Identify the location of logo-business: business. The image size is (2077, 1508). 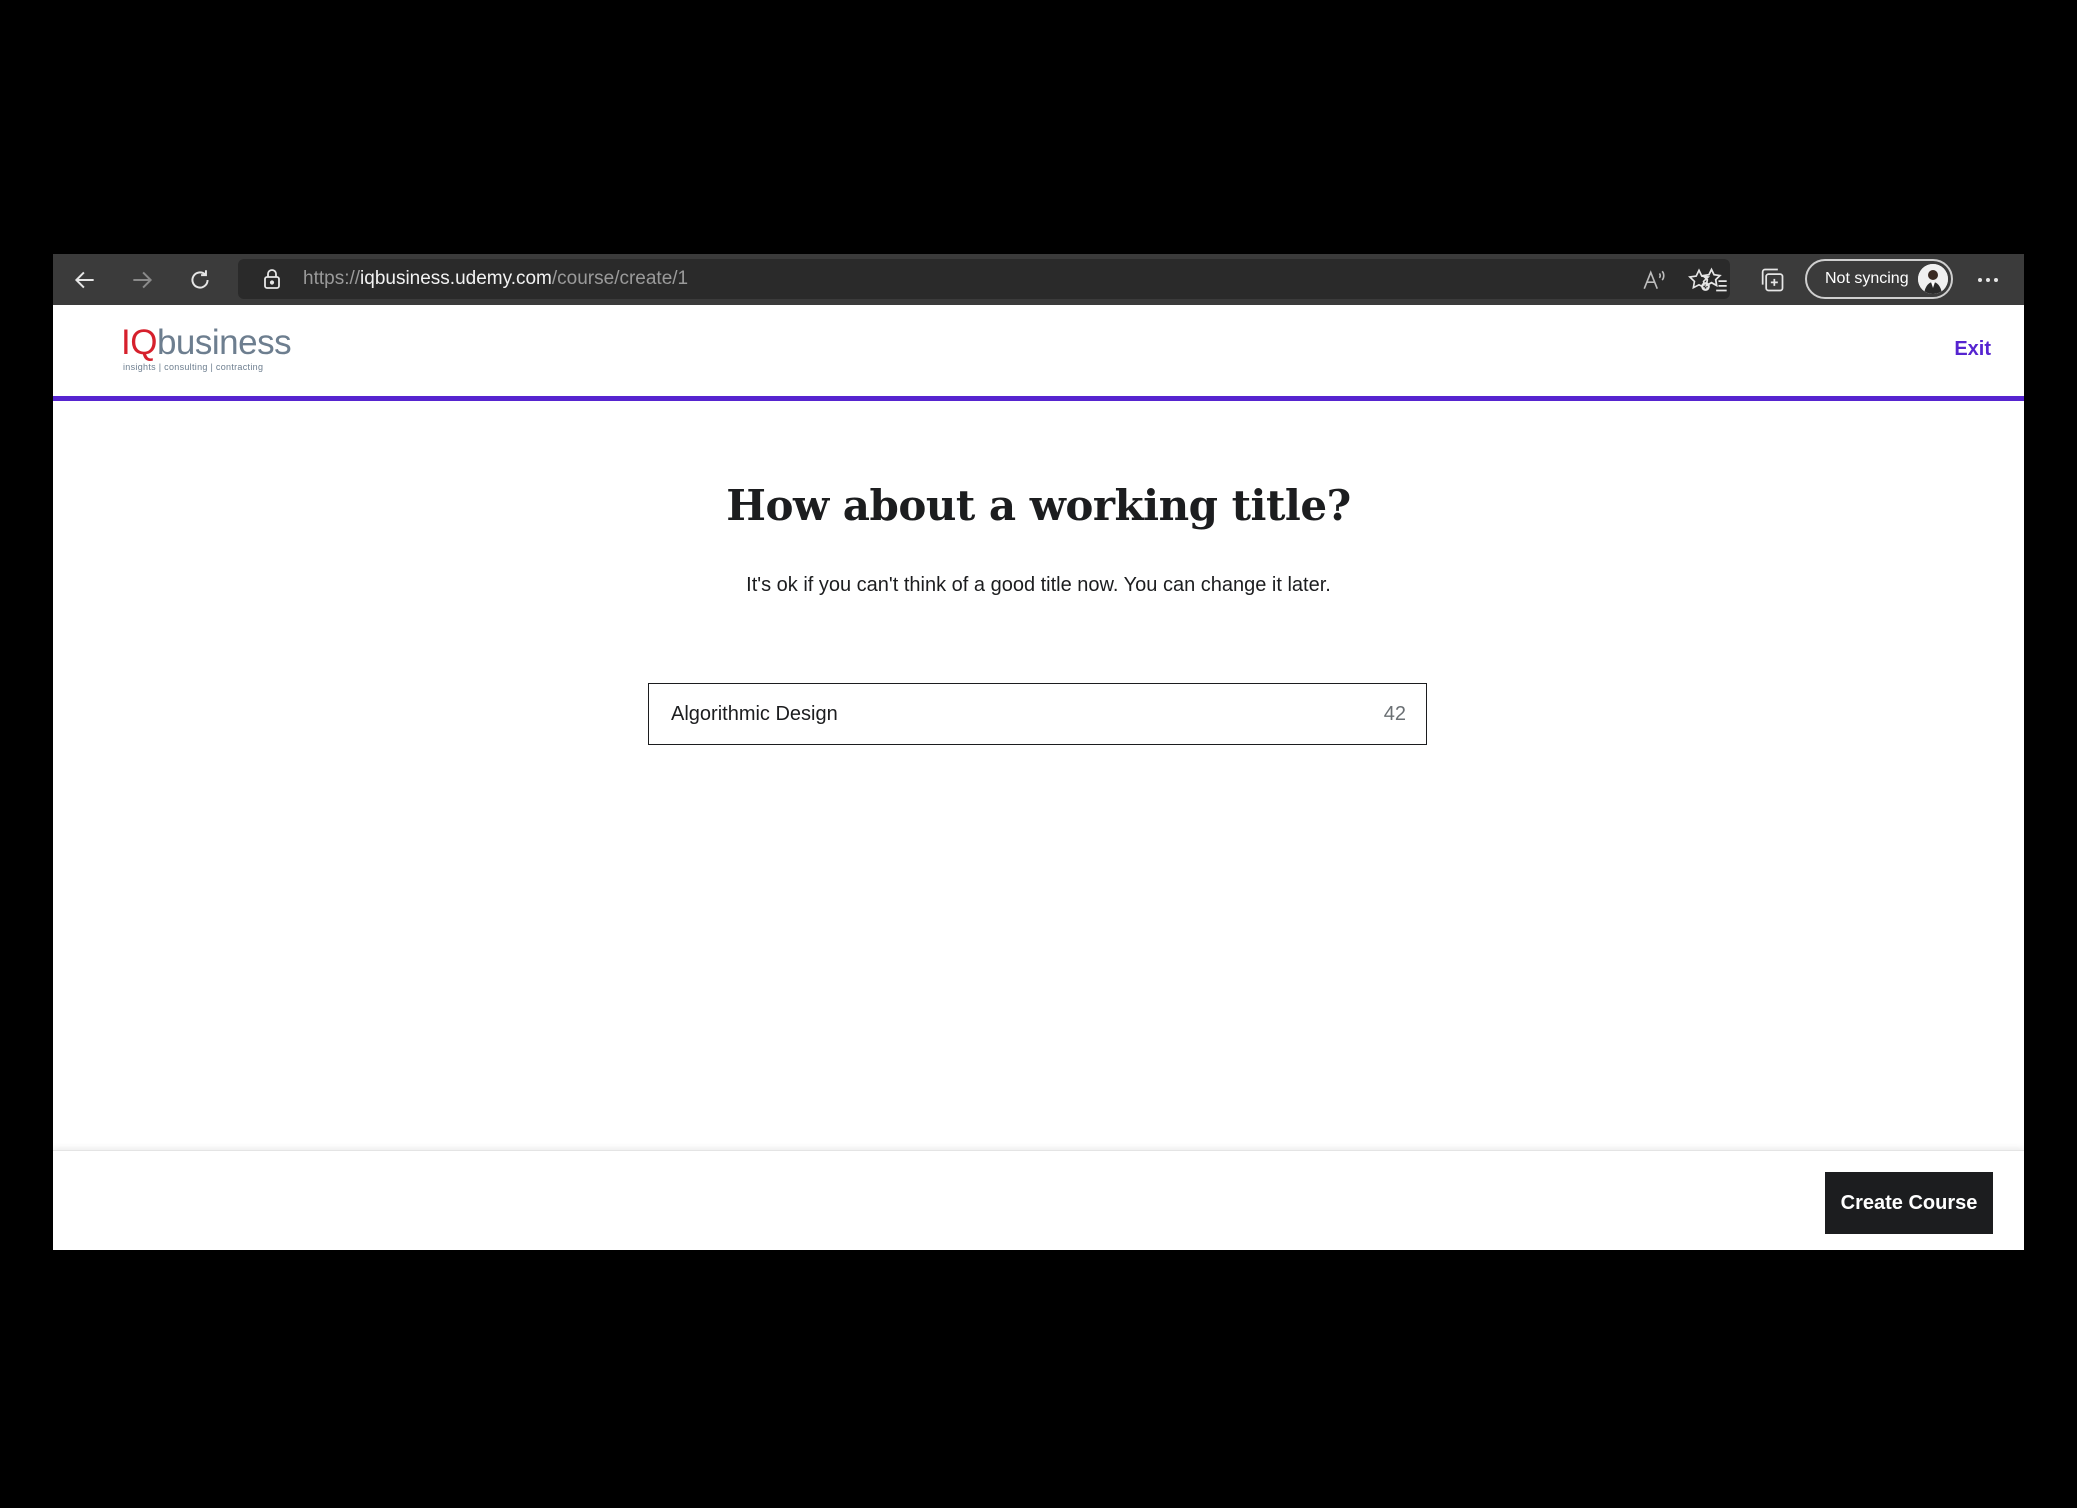
(224, 342).